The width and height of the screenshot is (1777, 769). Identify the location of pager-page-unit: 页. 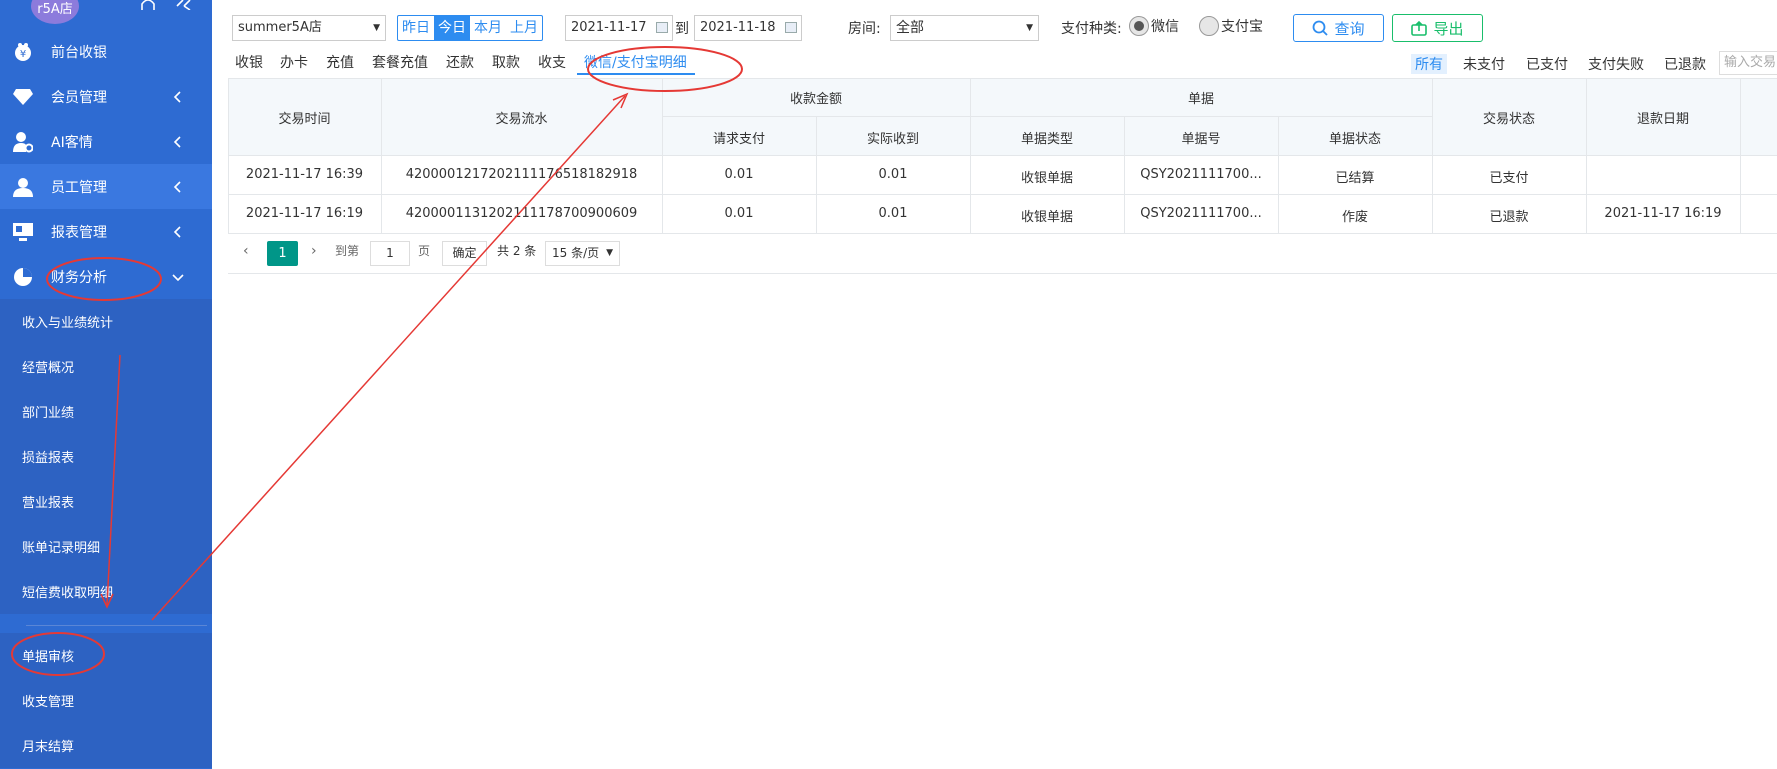
(424, 251).